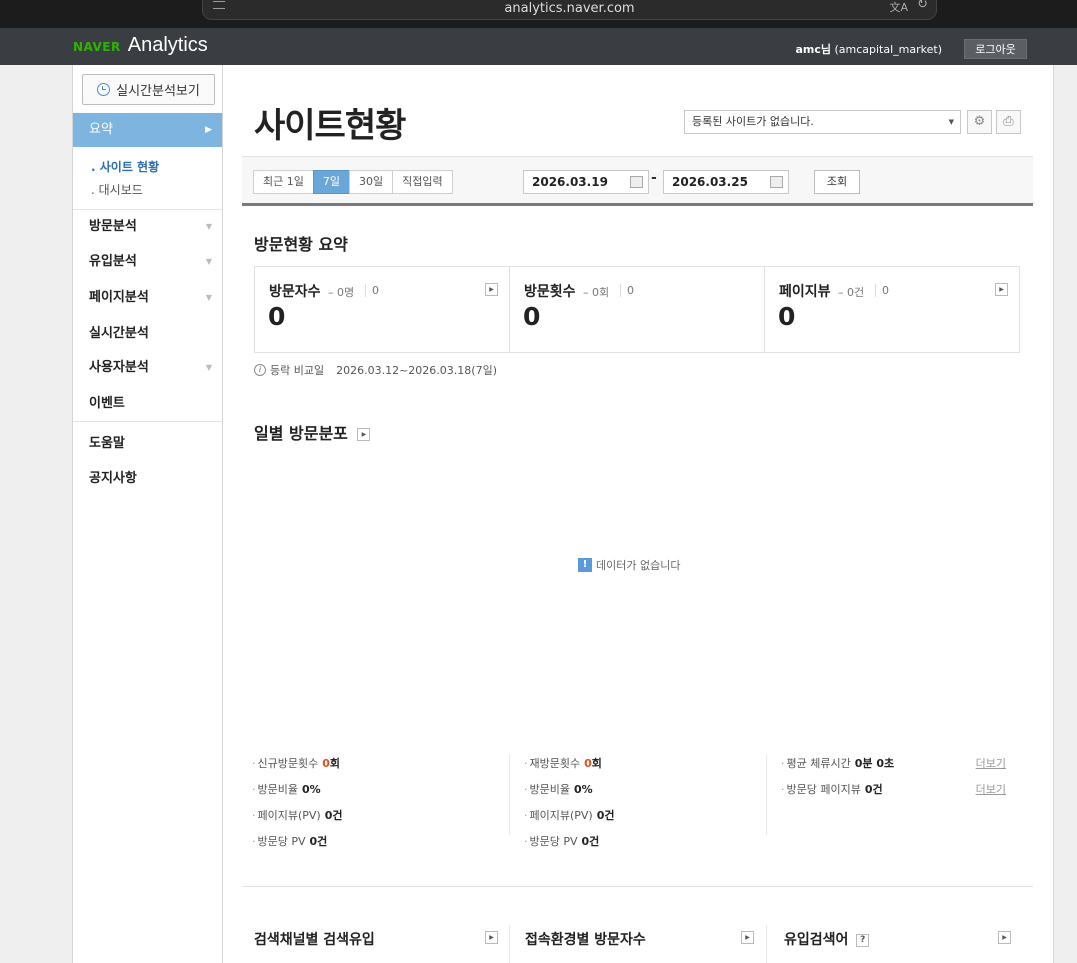  What do you see at coordinates (991, 763) in the screenshot?
I see `more-link-duration: 더보기` at bounding box center [991, 763].